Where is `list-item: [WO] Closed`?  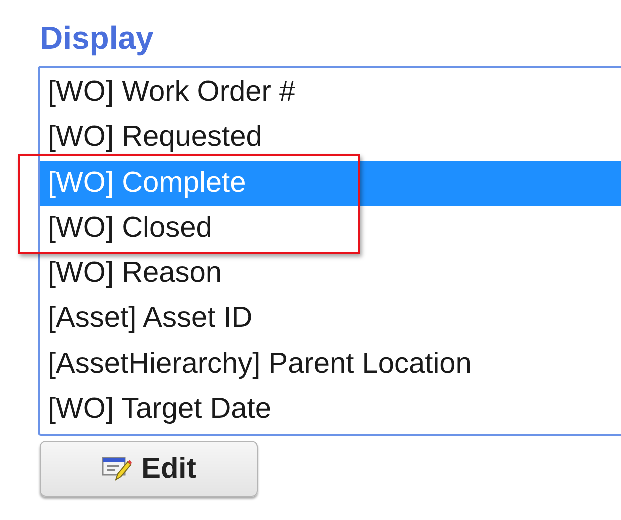
list-item: [WO] Closed is located at coordinates (330, 229).